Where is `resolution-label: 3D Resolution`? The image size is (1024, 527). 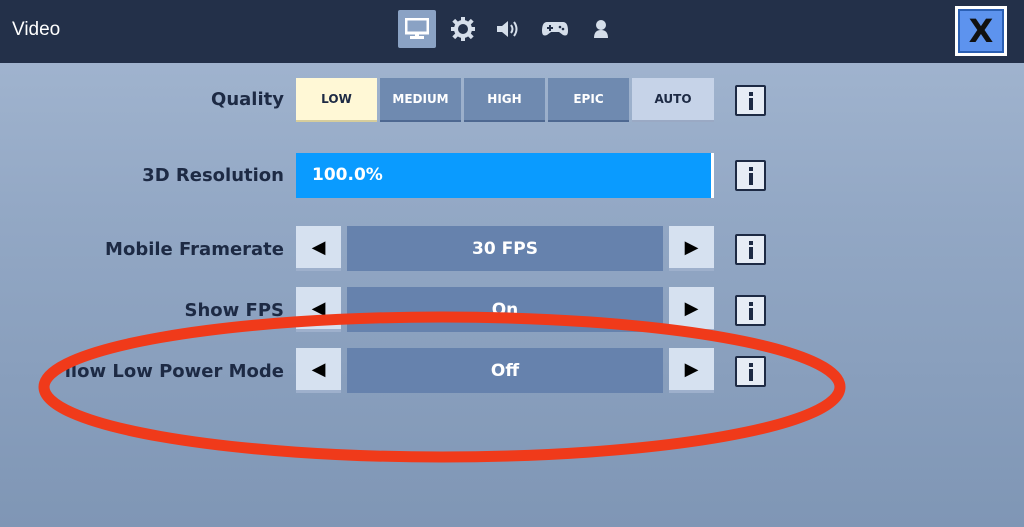
resolution-label: 3D Resolution is located at coordinates (213, 175).